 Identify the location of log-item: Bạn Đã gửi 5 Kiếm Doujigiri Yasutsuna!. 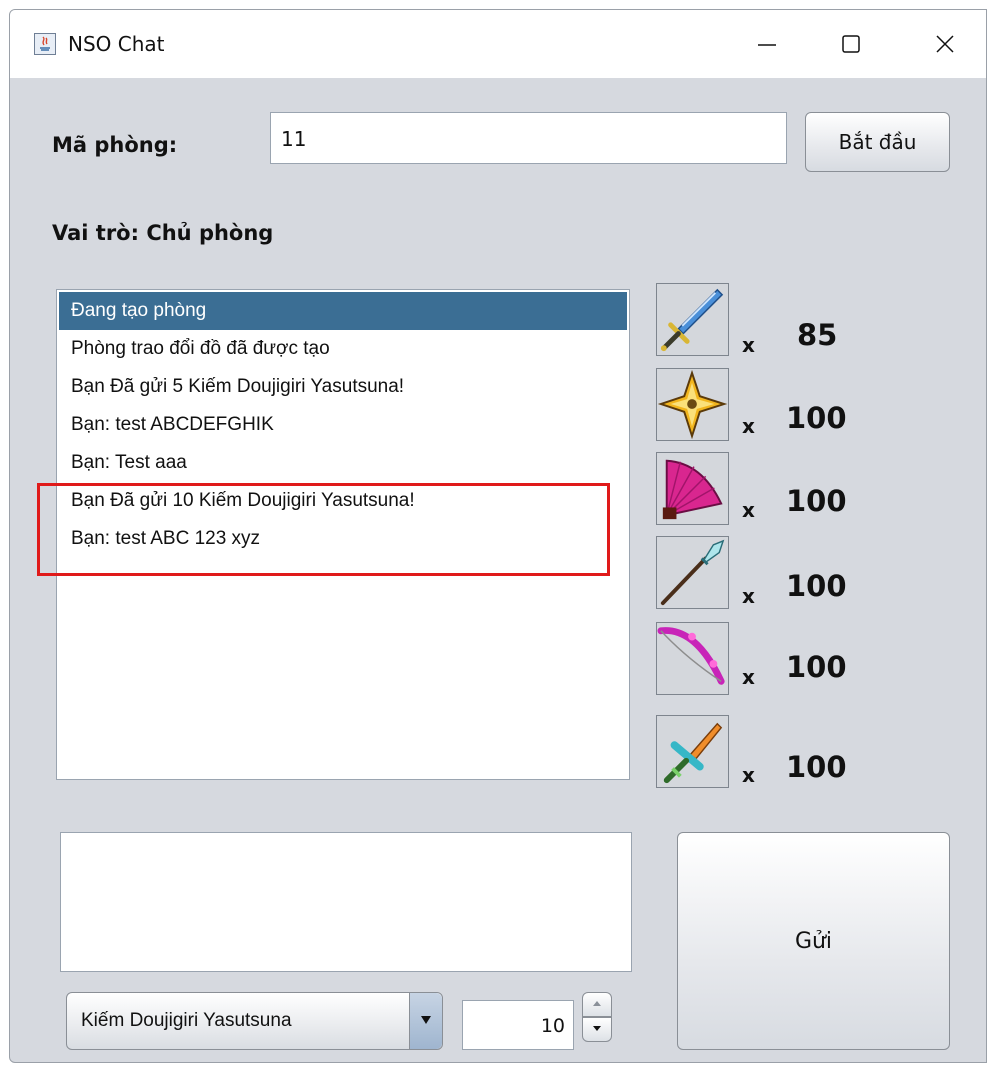
(343, 387).